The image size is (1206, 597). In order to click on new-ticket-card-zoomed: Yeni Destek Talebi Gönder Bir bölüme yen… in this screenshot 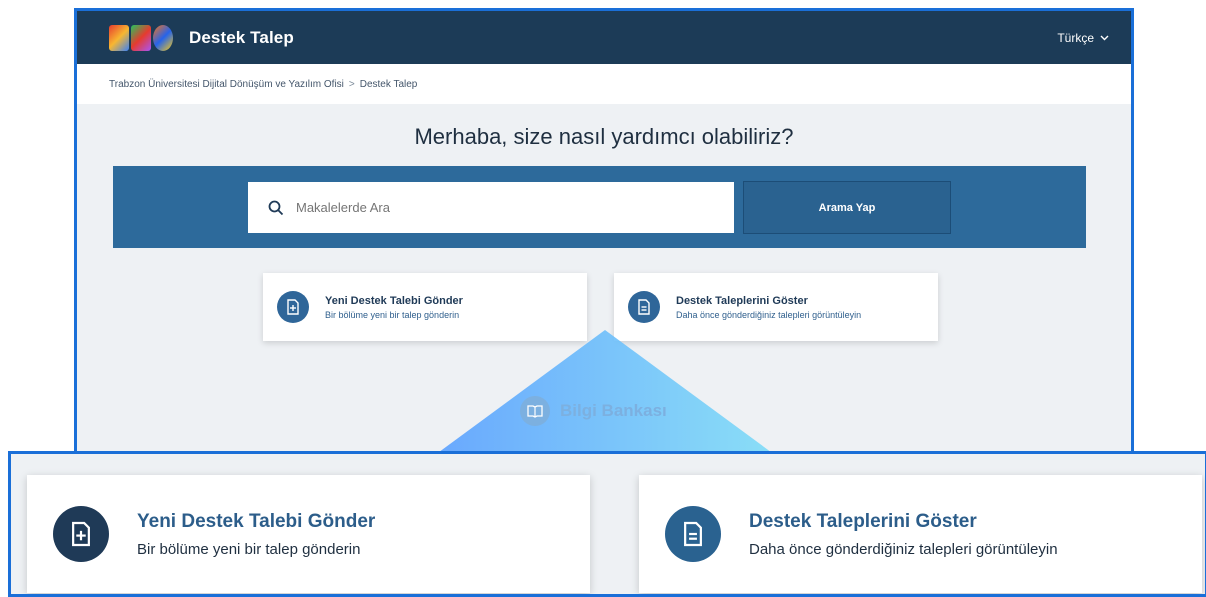, I will do `click(308, 534)`.